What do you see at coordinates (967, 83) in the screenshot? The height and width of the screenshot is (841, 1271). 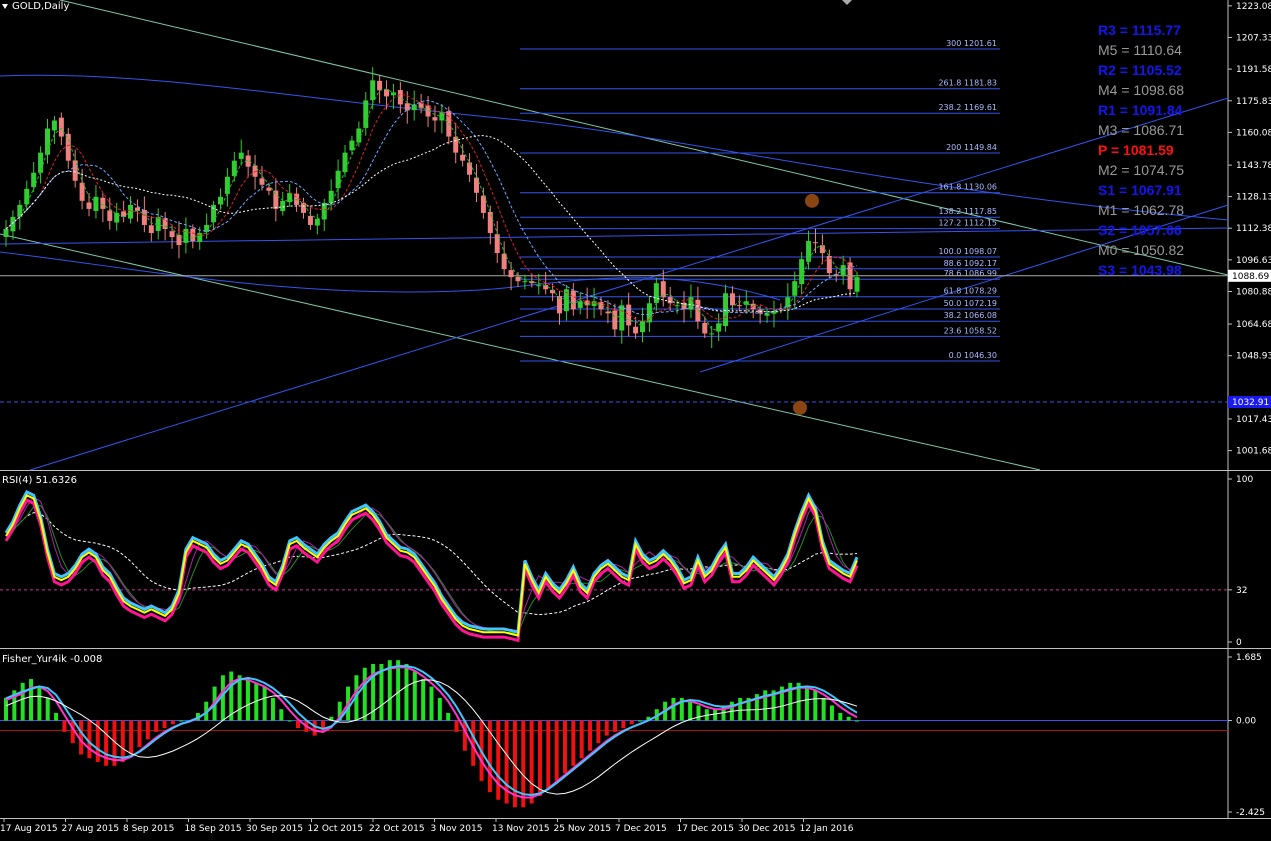 I see `fib-label: 261.8 1181.83` at bounding box center [967, 83].